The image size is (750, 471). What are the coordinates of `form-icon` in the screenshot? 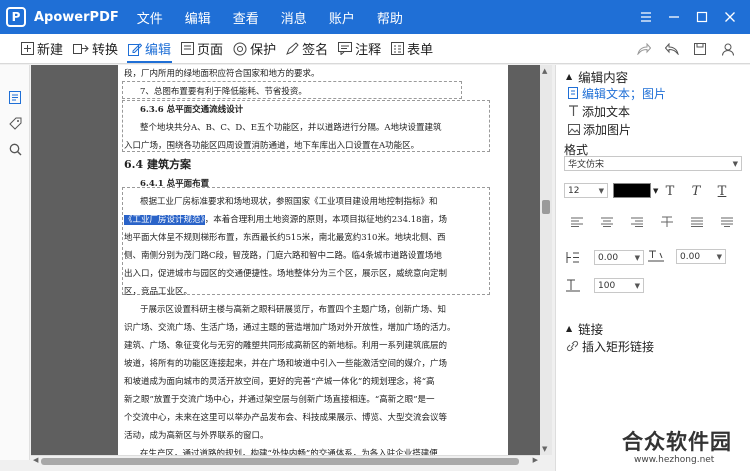 It's located at (398, 48).